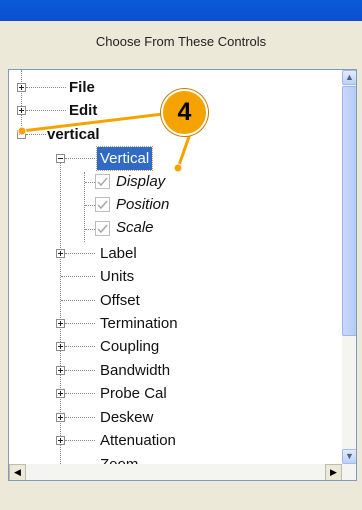 Image resolution: width=362 pixels, height=510 pixels. What do you see at coordinates (333, 472) in the screenshot?
I see `scroll-right-arrow-icon: ▶` at bounding box center [333, 472].